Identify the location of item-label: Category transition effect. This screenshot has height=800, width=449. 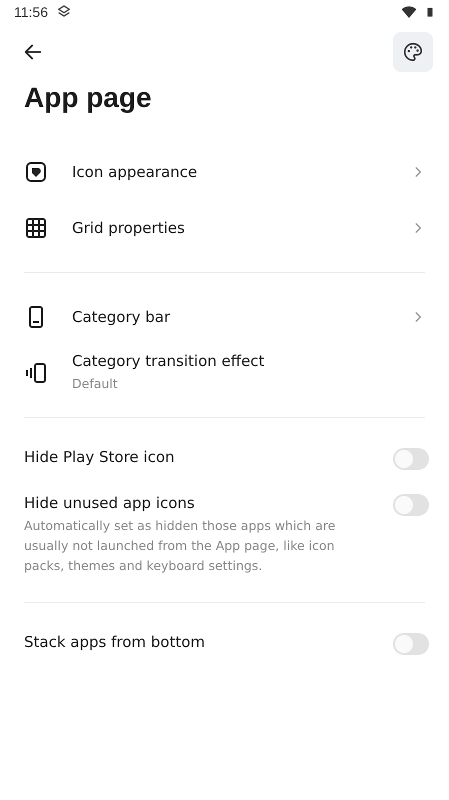
(169, 361).